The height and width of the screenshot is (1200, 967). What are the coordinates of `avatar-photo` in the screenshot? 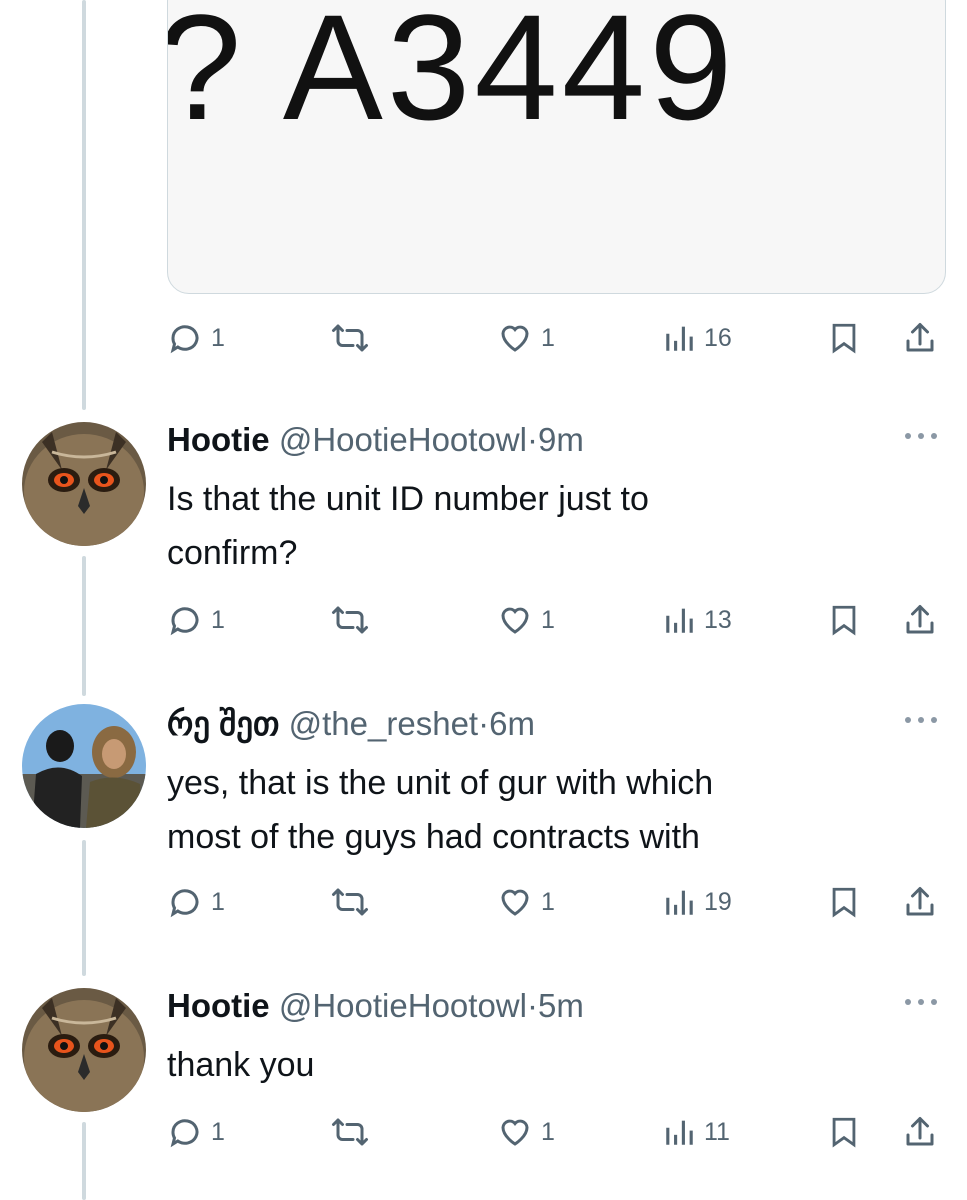 It's located at (84, 766).